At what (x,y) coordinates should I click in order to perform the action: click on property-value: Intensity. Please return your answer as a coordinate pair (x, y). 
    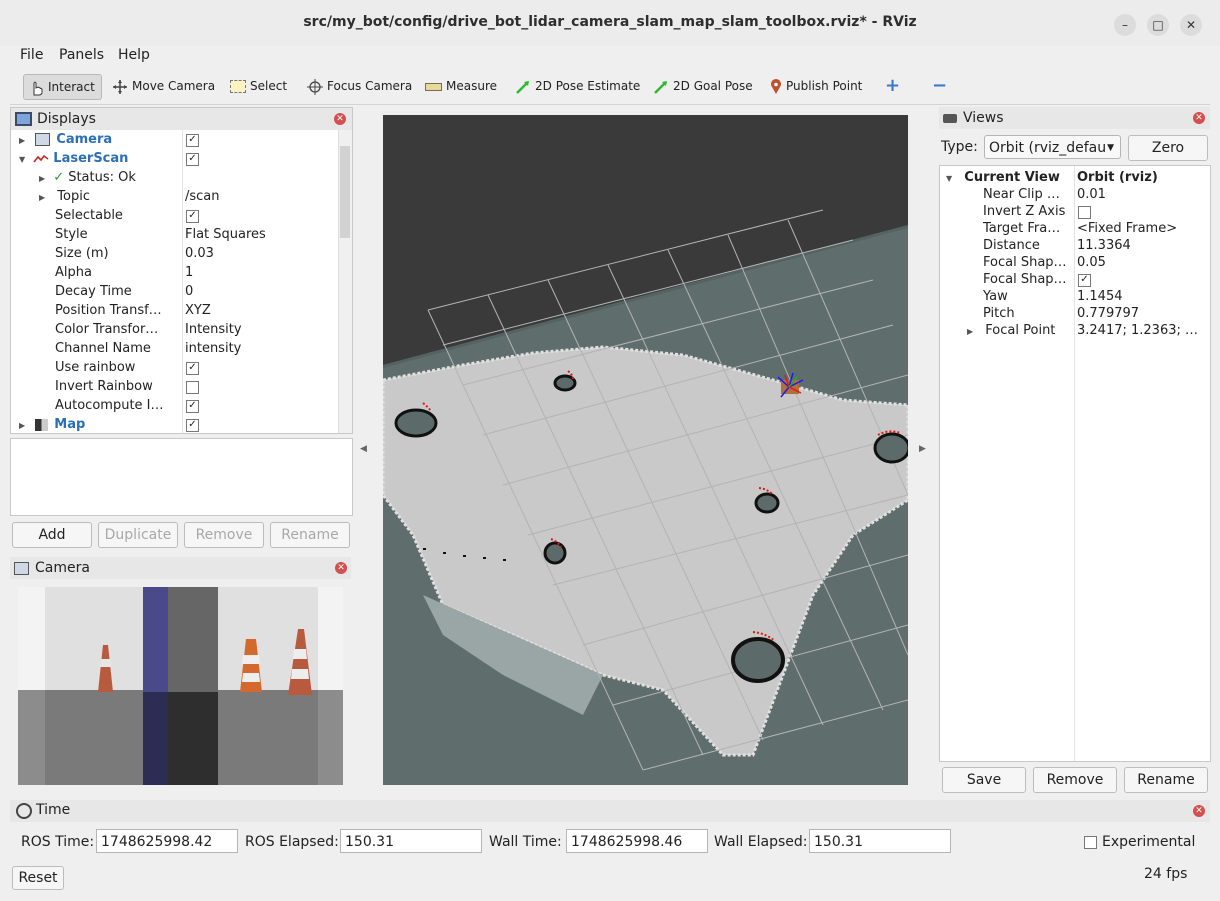
    Looking at the image, I should click on (213, 329).